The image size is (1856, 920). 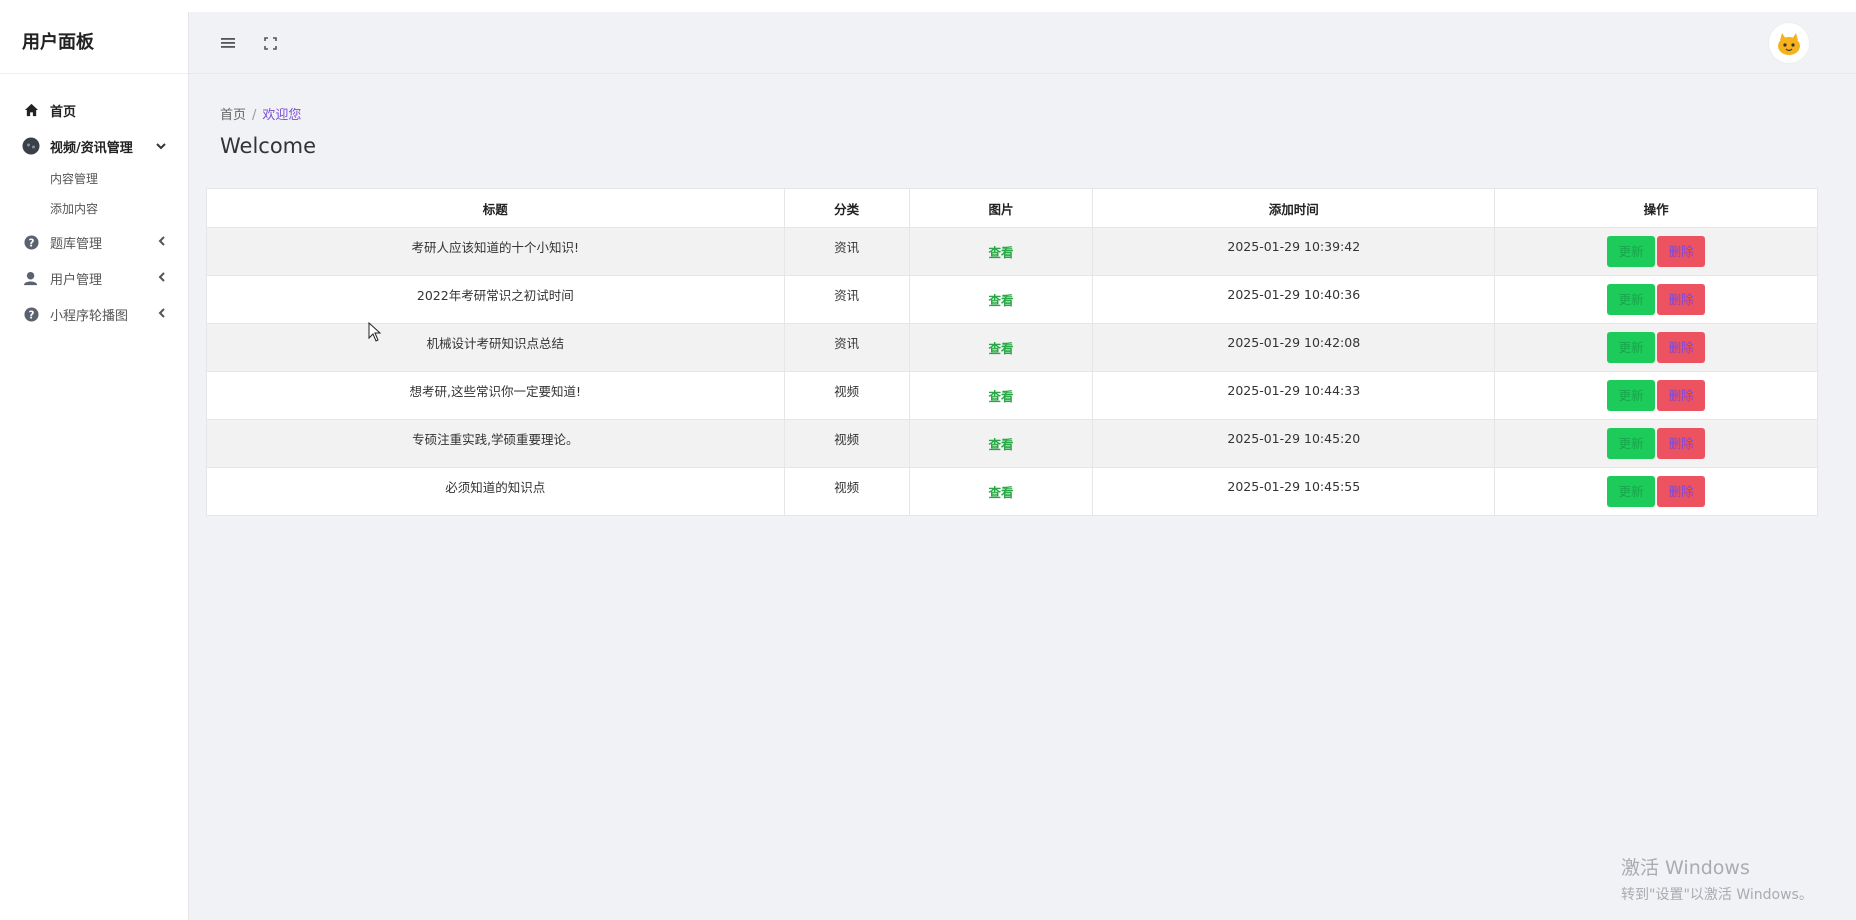 What do you see at coordinates (1294, 251) in the screenshot?
I see `cell-time: 2025-01-29 10:39:42` at bounding box center [1294, 251].